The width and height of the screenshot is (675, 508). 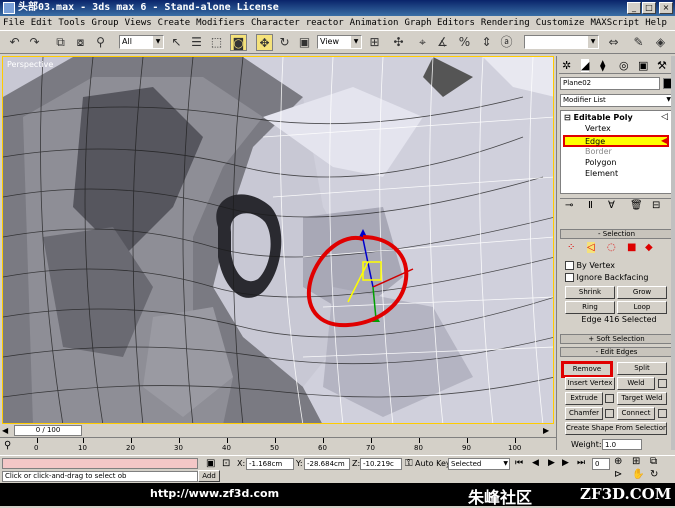 What do you see at coordinates (649, 247) in the screenshot?
I see `element-mode-icon: ◆` at bounding box center [649, 247].